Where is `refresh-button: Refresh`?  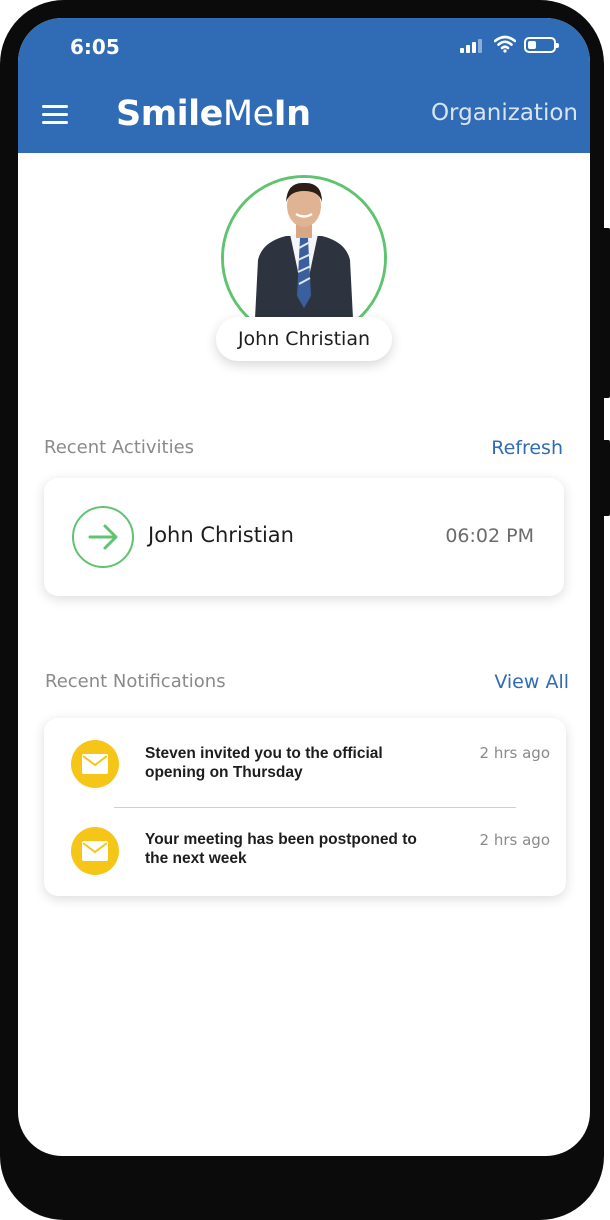 refresh-button: Refresh is located at coordinates (527, 448).